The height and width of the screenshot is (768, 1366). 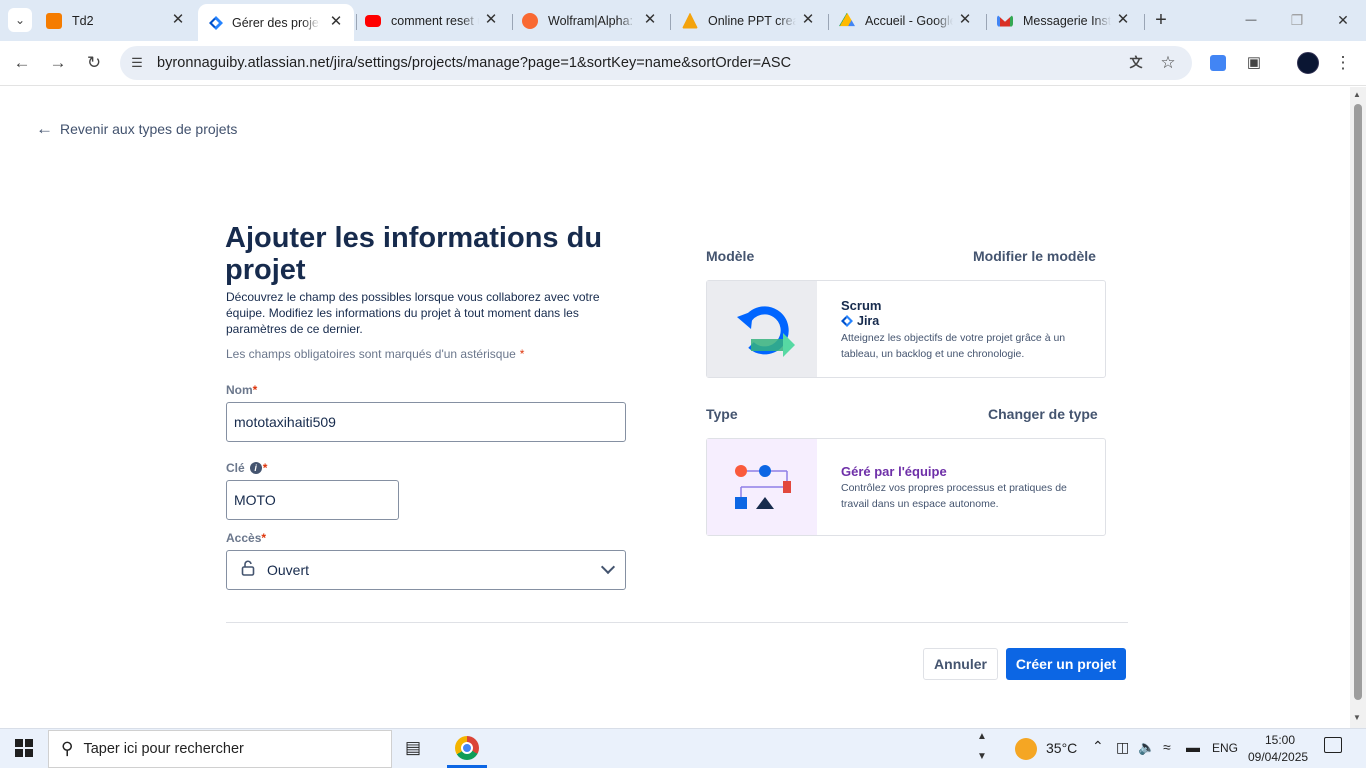 I want to click on tab-google-drive: Accueil - Google ✕, so click(x=906, y=20).